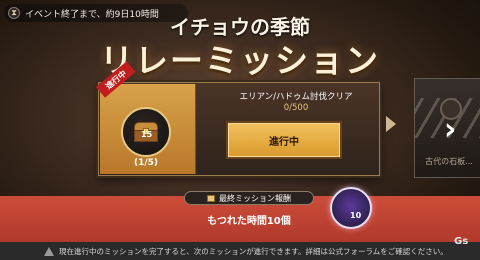 The width and height of the screenshot is (480, 260). What do you see at coordinates (450, 130) in the screenshot?
I see `next-chevron-icon: ›` at bounding box center [450, 130].